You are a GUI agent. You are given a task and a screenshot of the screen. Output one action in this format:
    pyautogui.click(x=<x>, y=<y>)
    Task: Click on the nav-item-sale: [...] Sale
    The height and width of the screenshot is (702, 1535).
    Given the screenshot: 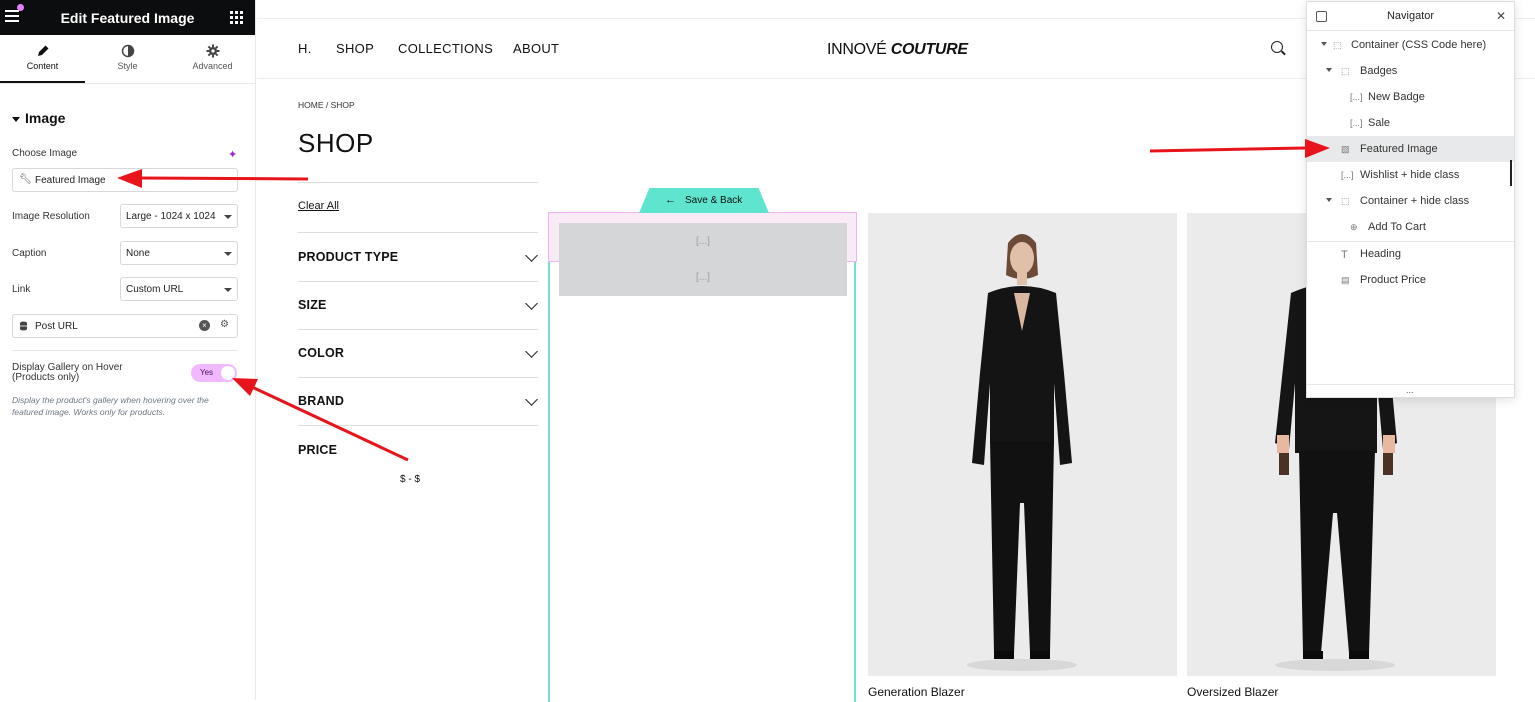 What is the action you would take?
    pyautogui.click(x=1410, y=123)
    